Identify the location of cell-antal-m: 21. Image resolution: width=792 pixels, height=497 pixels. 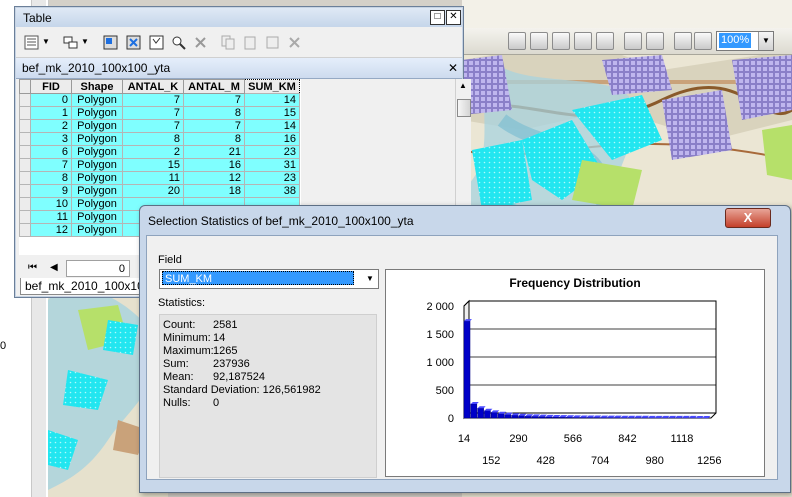
(214, 152).